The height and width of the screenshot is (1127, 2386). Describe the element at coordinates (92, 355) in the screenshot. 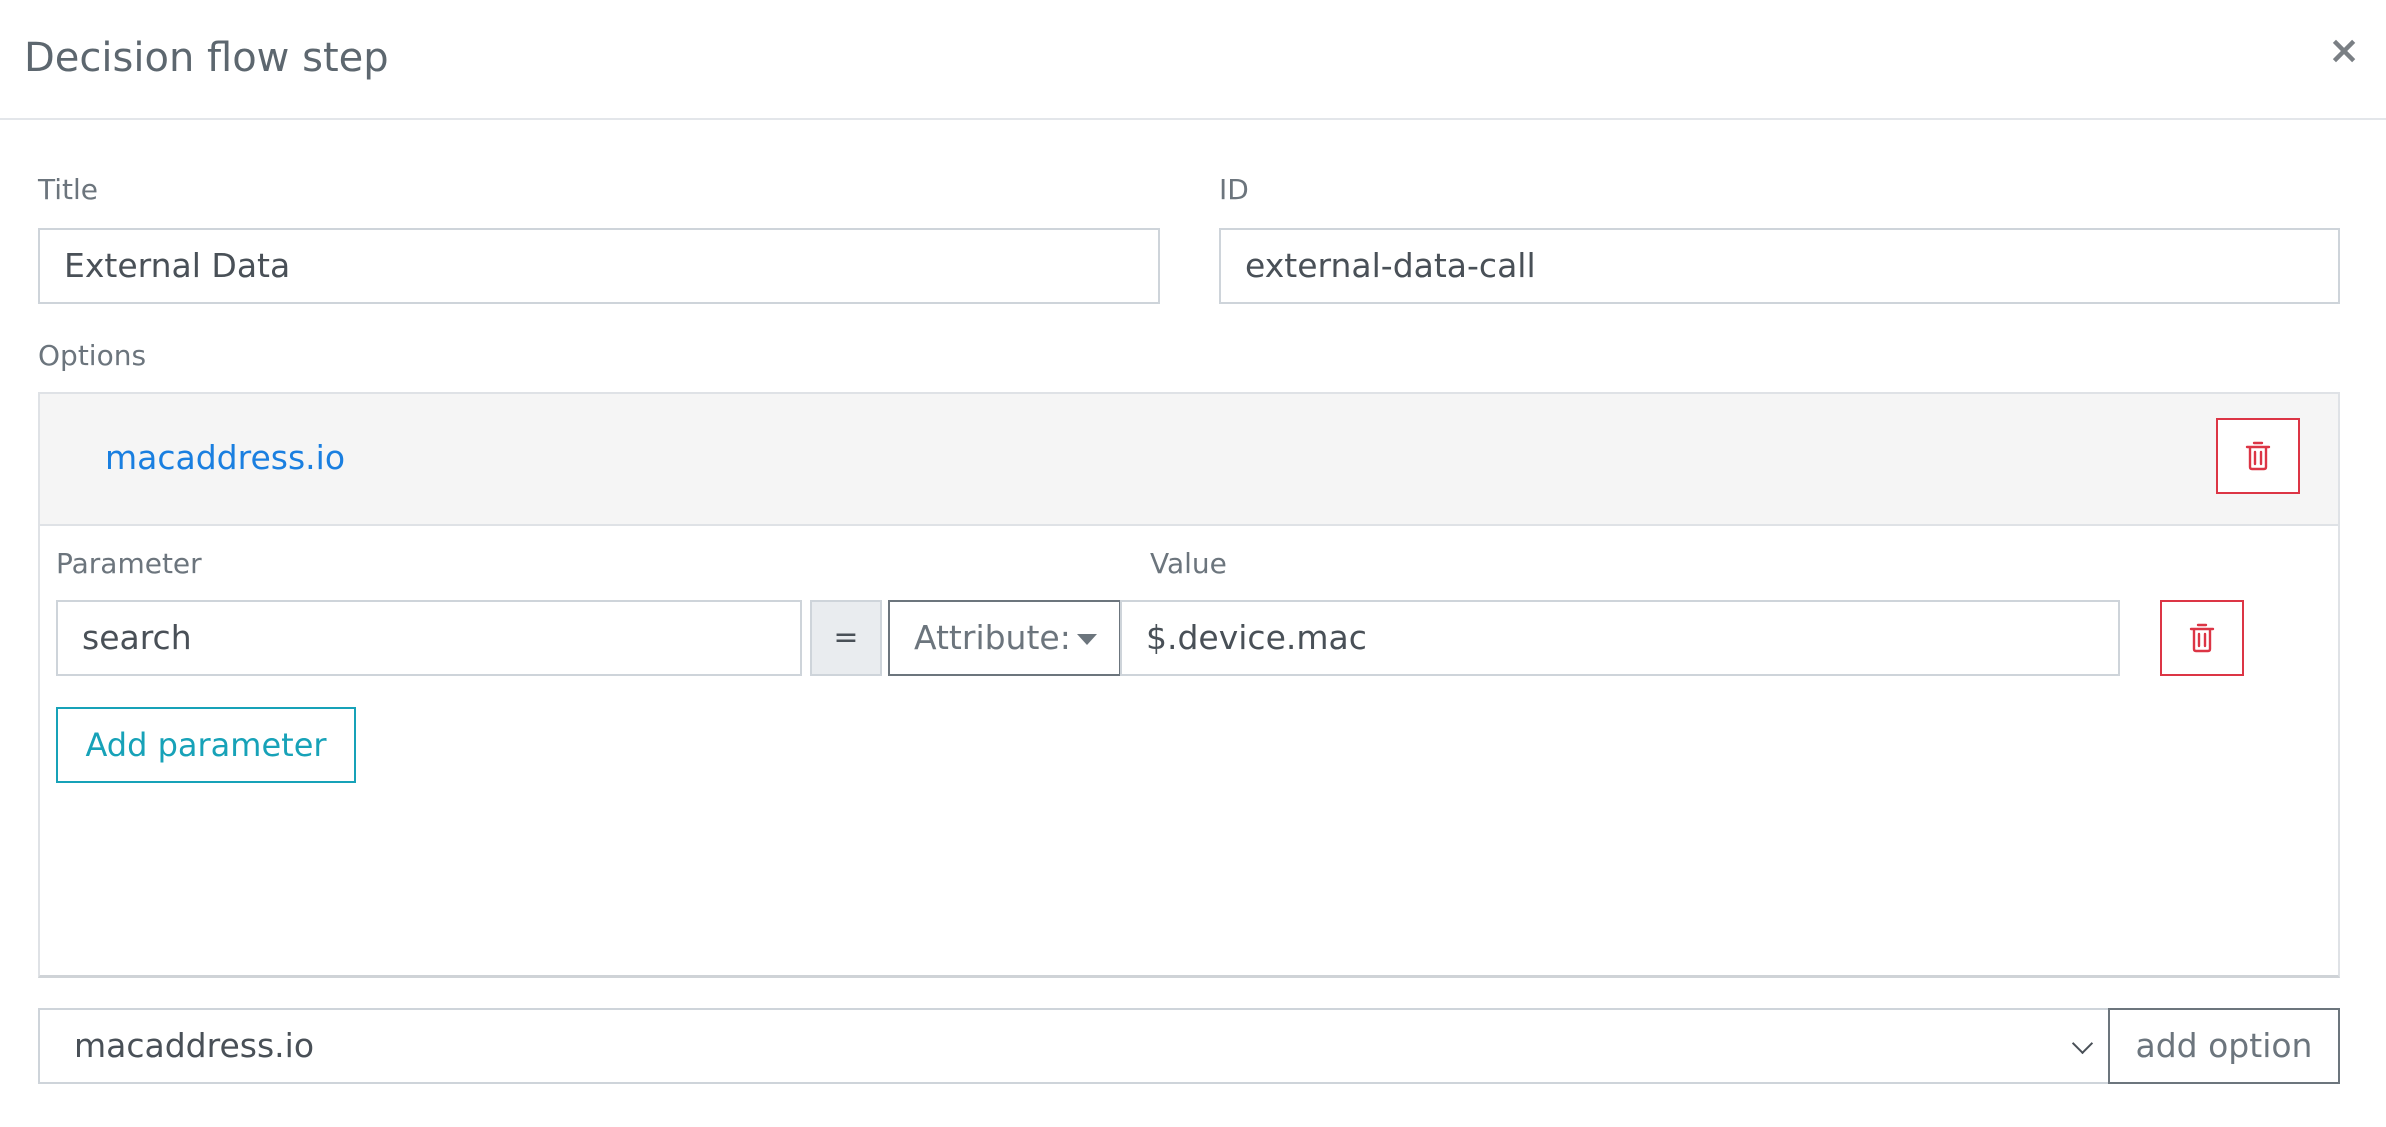

I see `options-label: Options` at that location.